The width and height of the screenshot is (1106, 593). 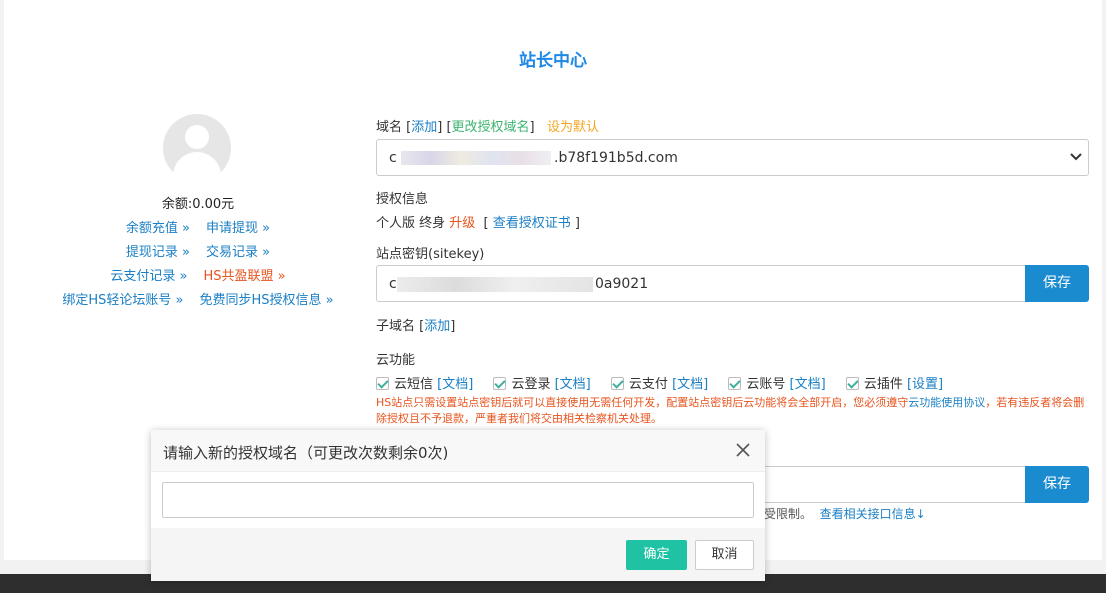 I want to click on balance-text: 余额:0.00元, so click(x=198, y=204).